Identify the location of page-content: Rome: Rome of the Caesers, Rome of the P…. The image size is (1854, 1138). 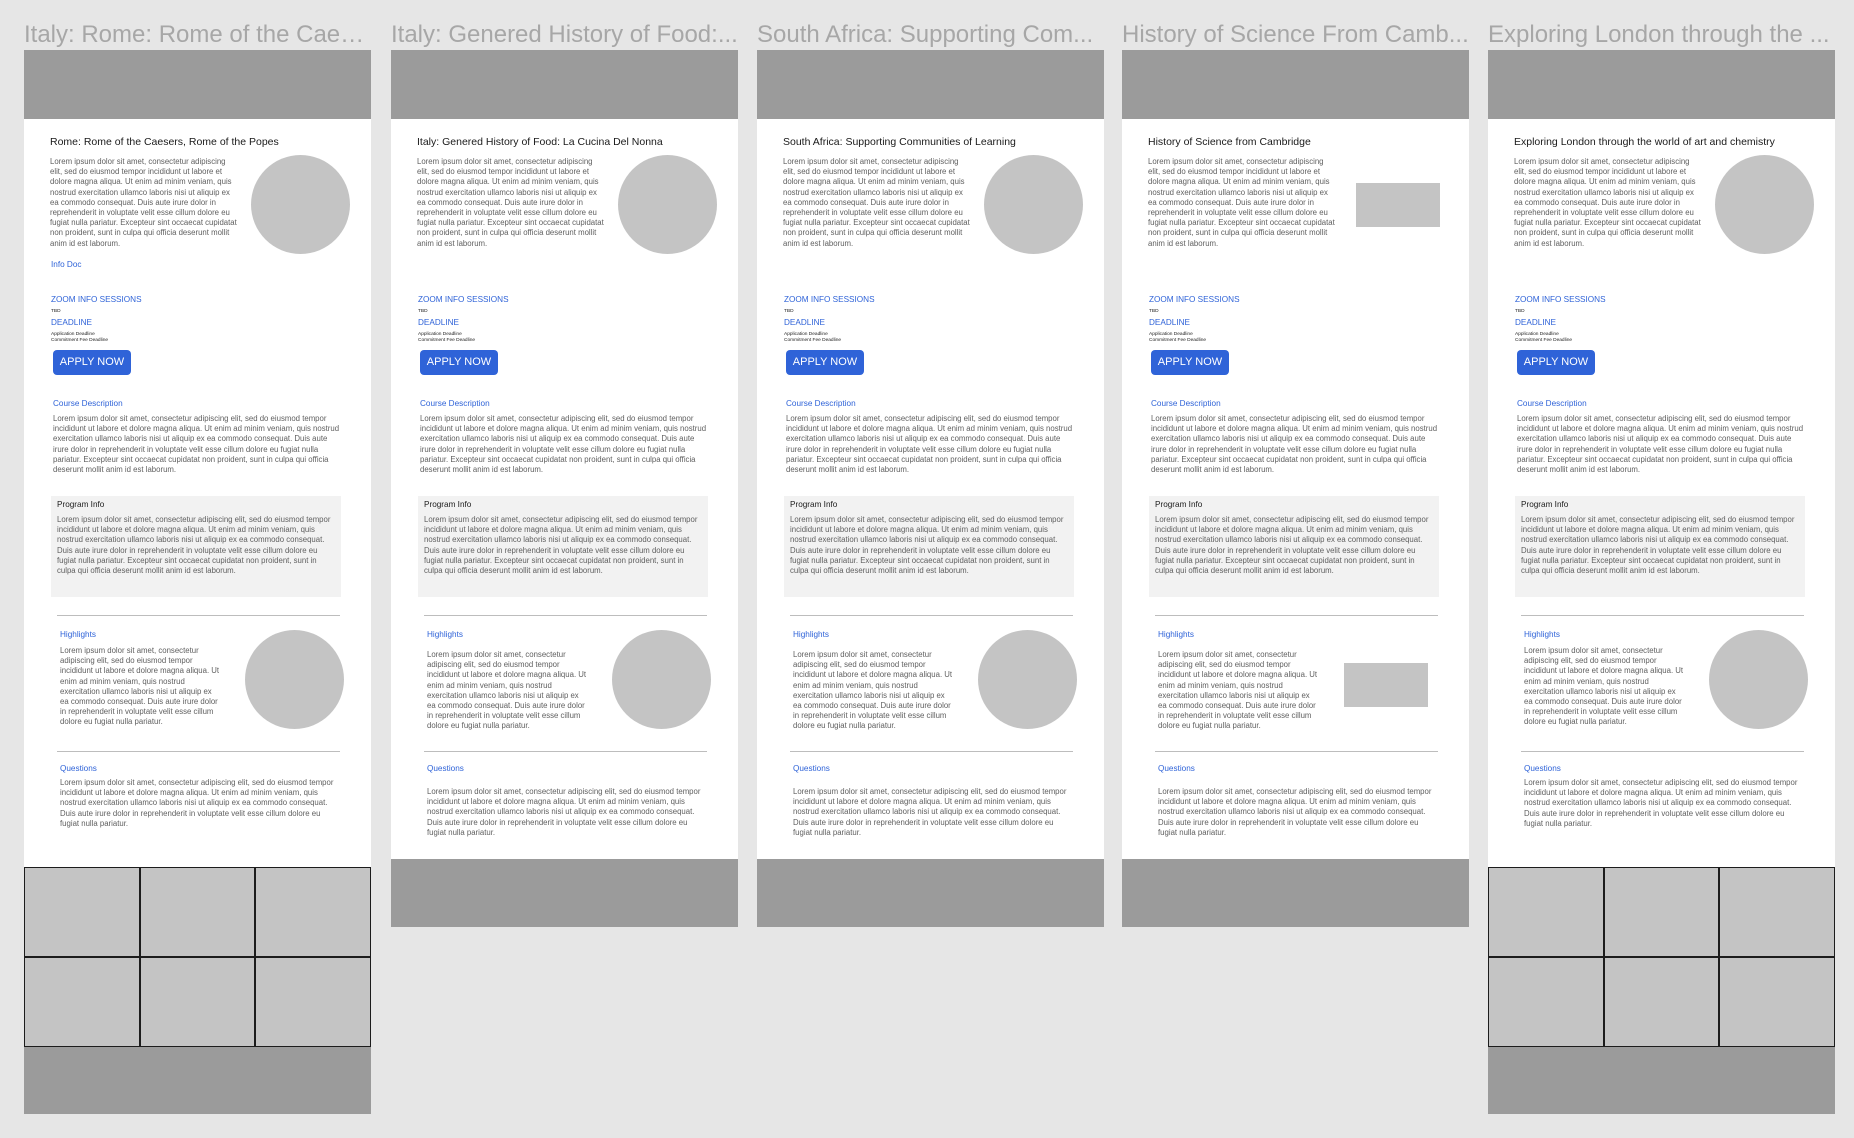
(197, 493).